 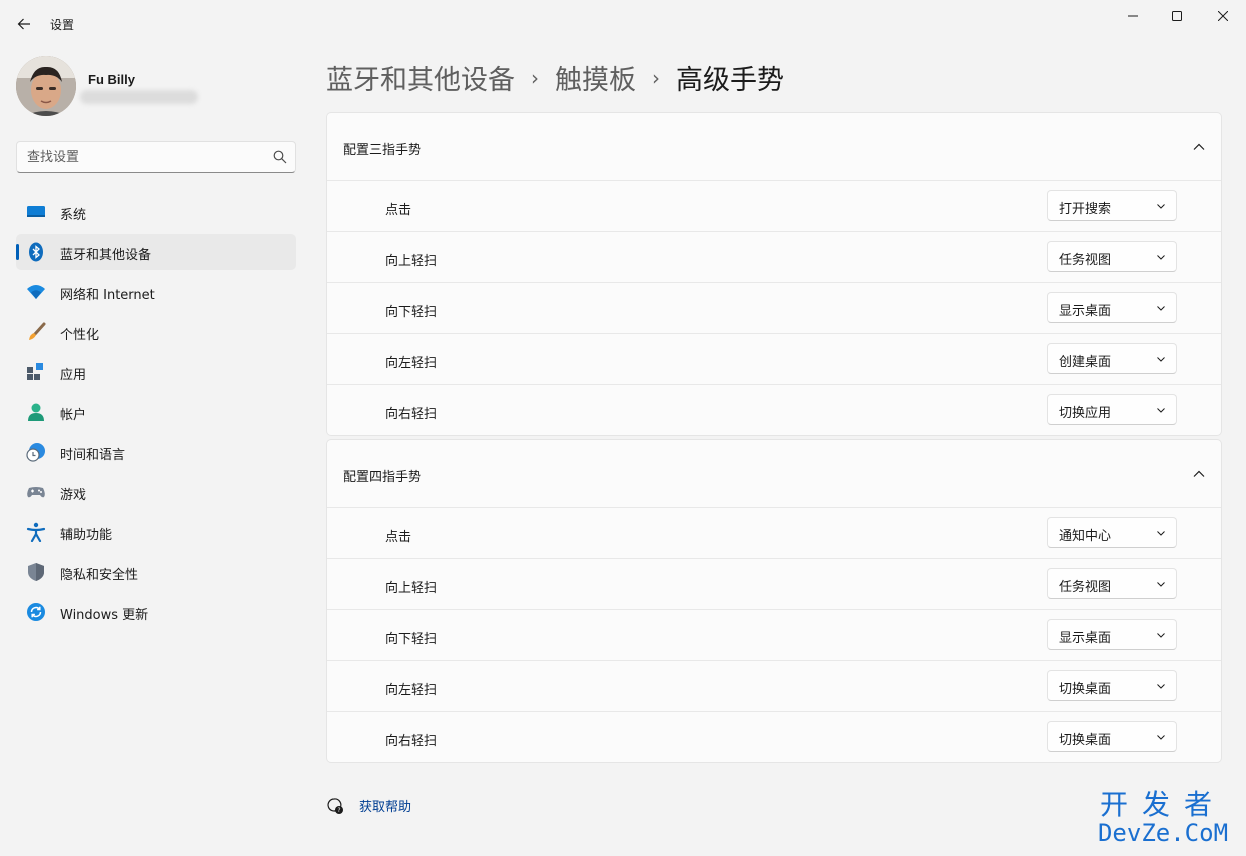 I want to click on gamepad-icon, so click(x=36, y=492).